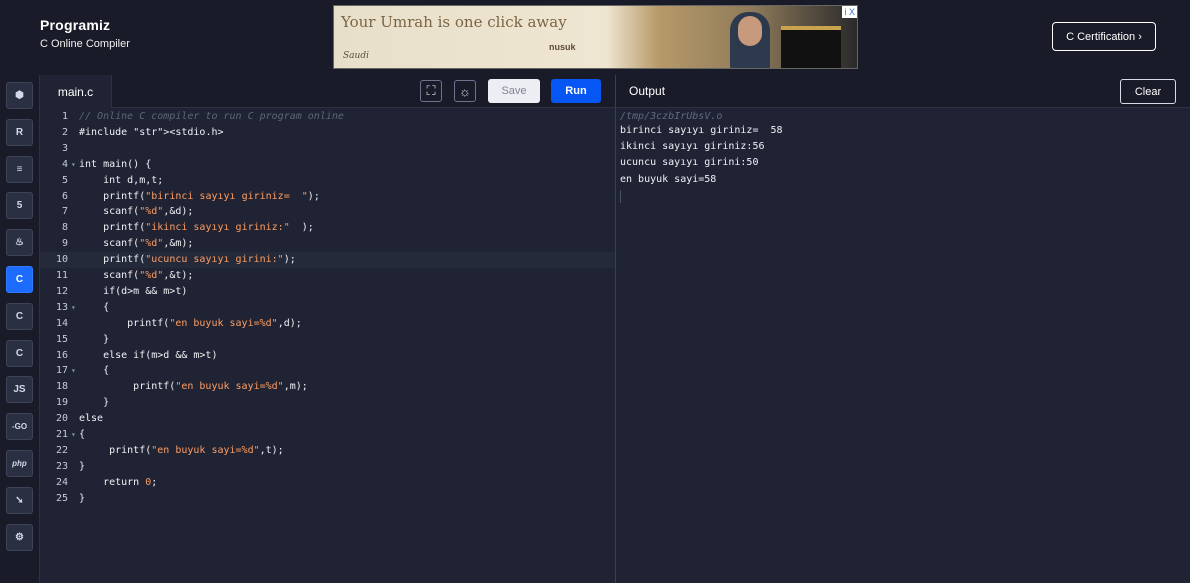 The image size is (1190, 583). Describe the element at coordinates (61, 291) in the screenshot. I see `line-number: 12` at that location.